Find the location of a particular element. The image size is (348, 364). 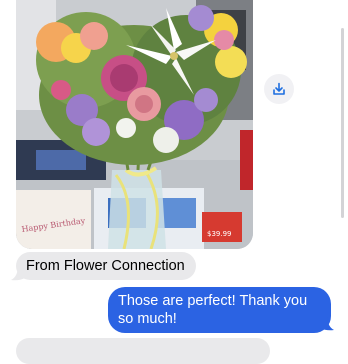

incoming-message-bubble: From Flower Connection is located at coordinates (106, 266).